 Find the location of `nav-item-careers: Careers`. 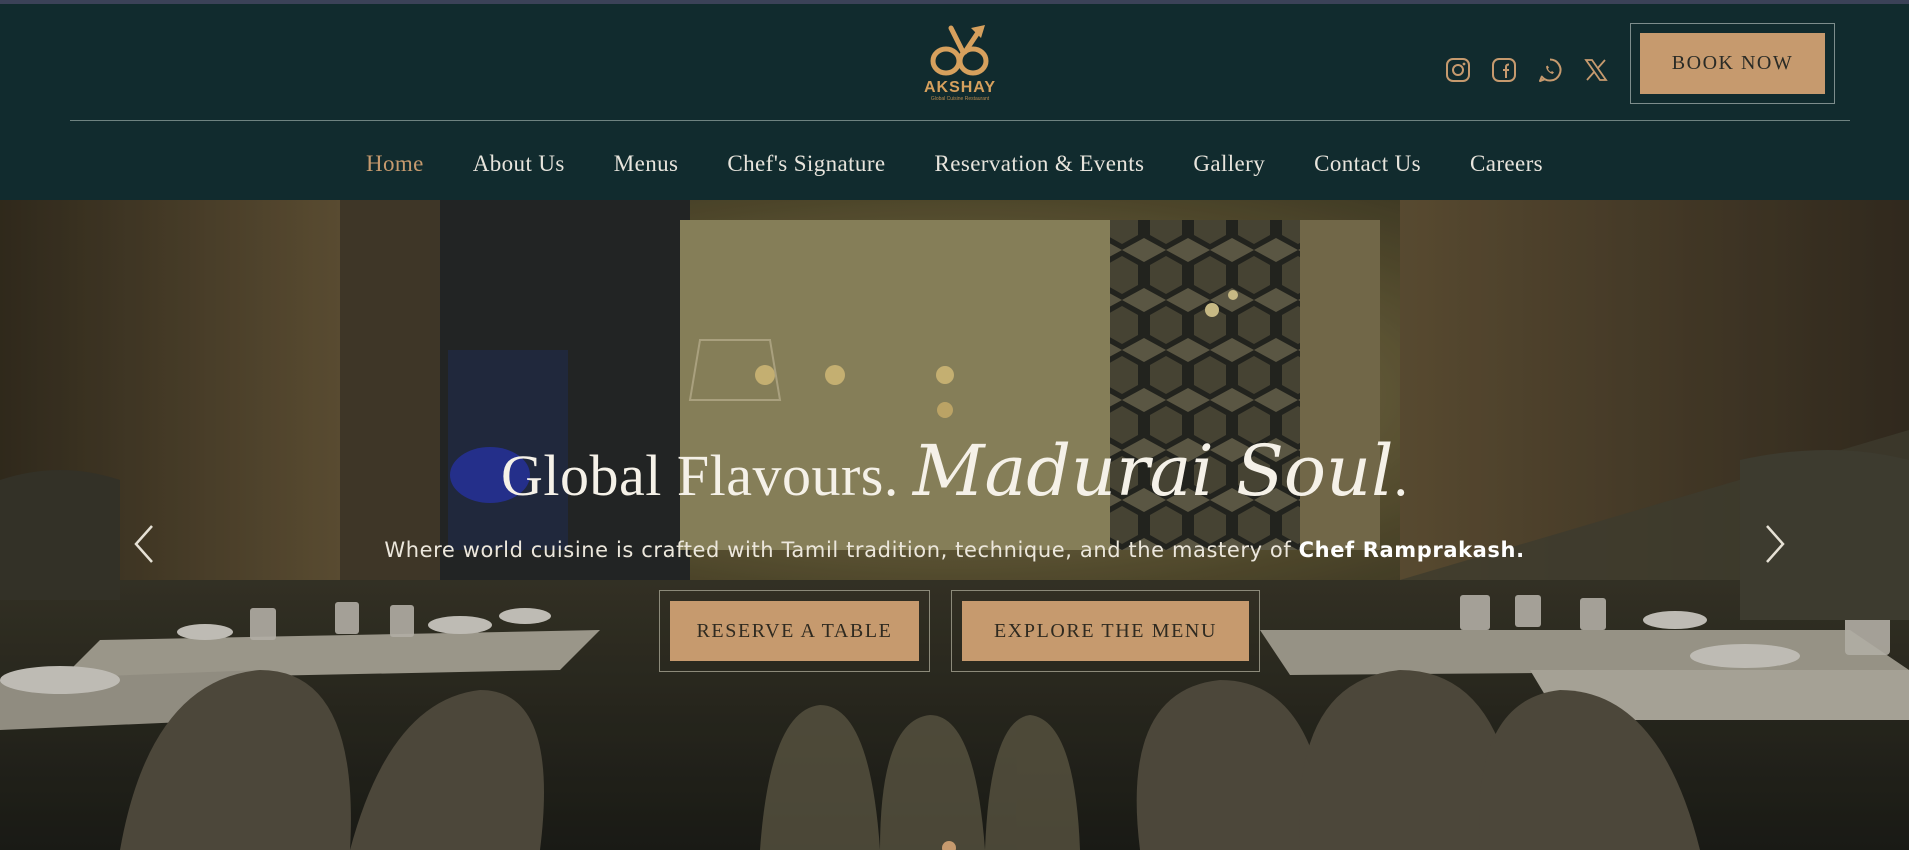

nav-item-careers: Careers is located at coordinates (1506, 164).